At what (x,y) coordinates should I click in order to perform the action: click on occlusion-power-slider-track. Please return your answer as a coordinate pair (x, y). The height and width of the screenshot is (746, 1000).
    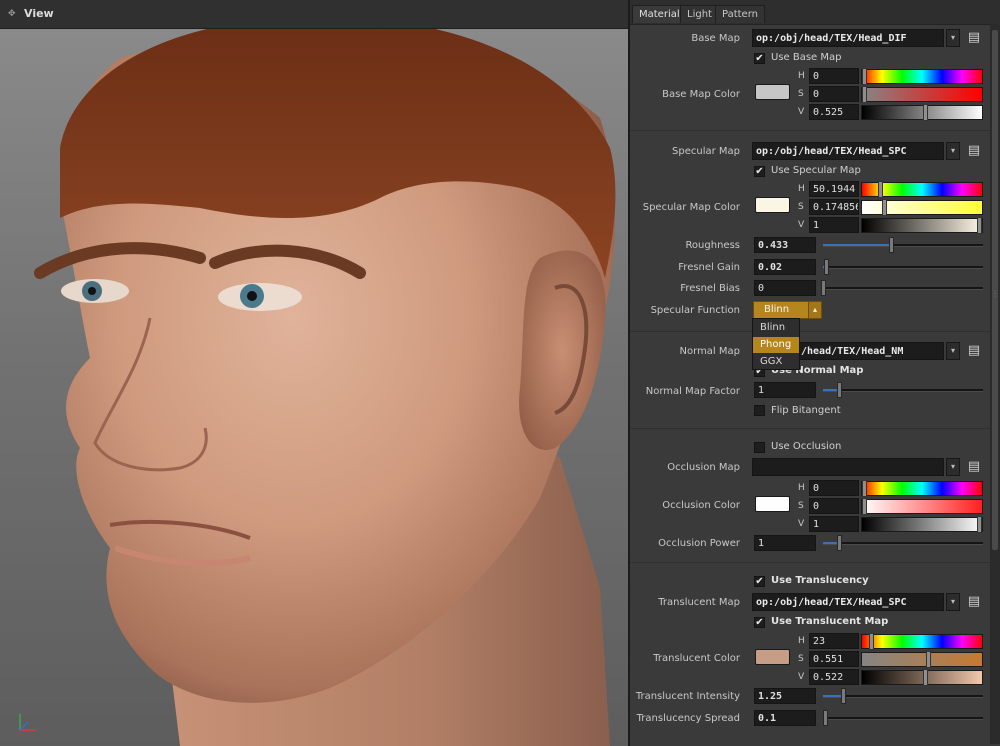
    Looking at the image, I should click on (903, 543).